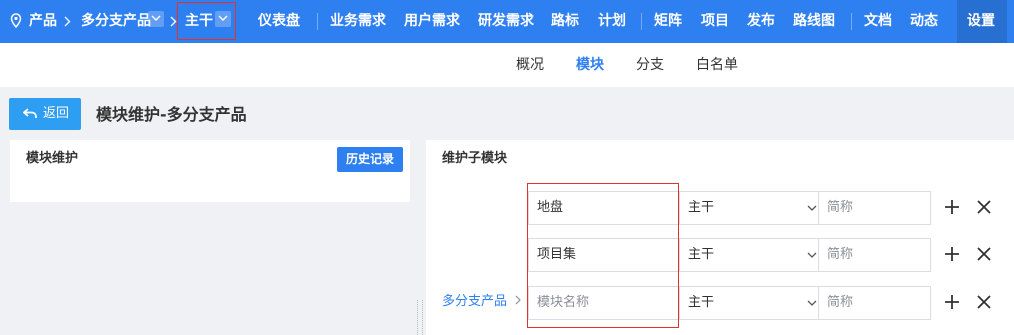  I want to click on breadcrumb-product: 产品, so click(43, 21).